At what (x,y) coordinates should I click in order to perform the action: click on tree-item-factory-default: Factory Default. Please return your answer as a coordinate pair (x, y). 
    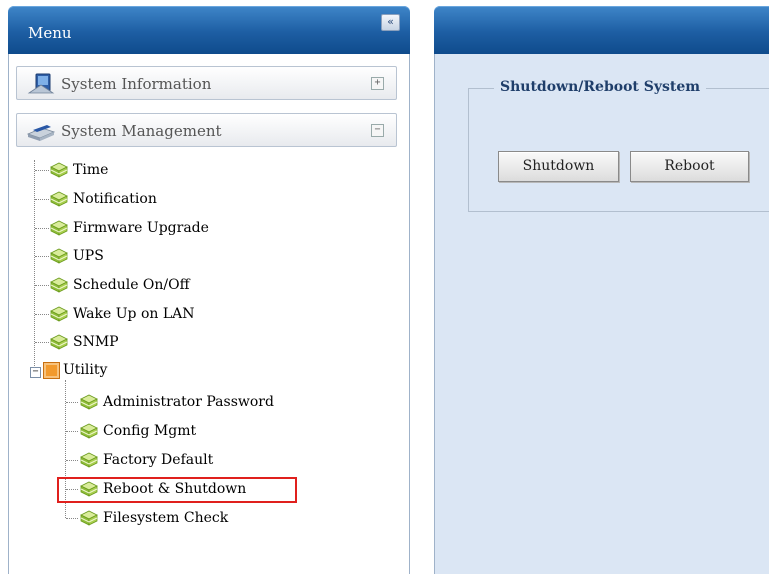
    Looking at the image, I should click on (145, 460).